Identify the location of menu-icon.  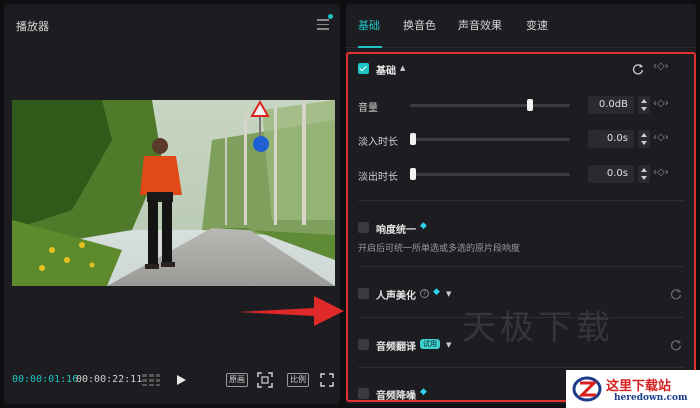
(323, 24).